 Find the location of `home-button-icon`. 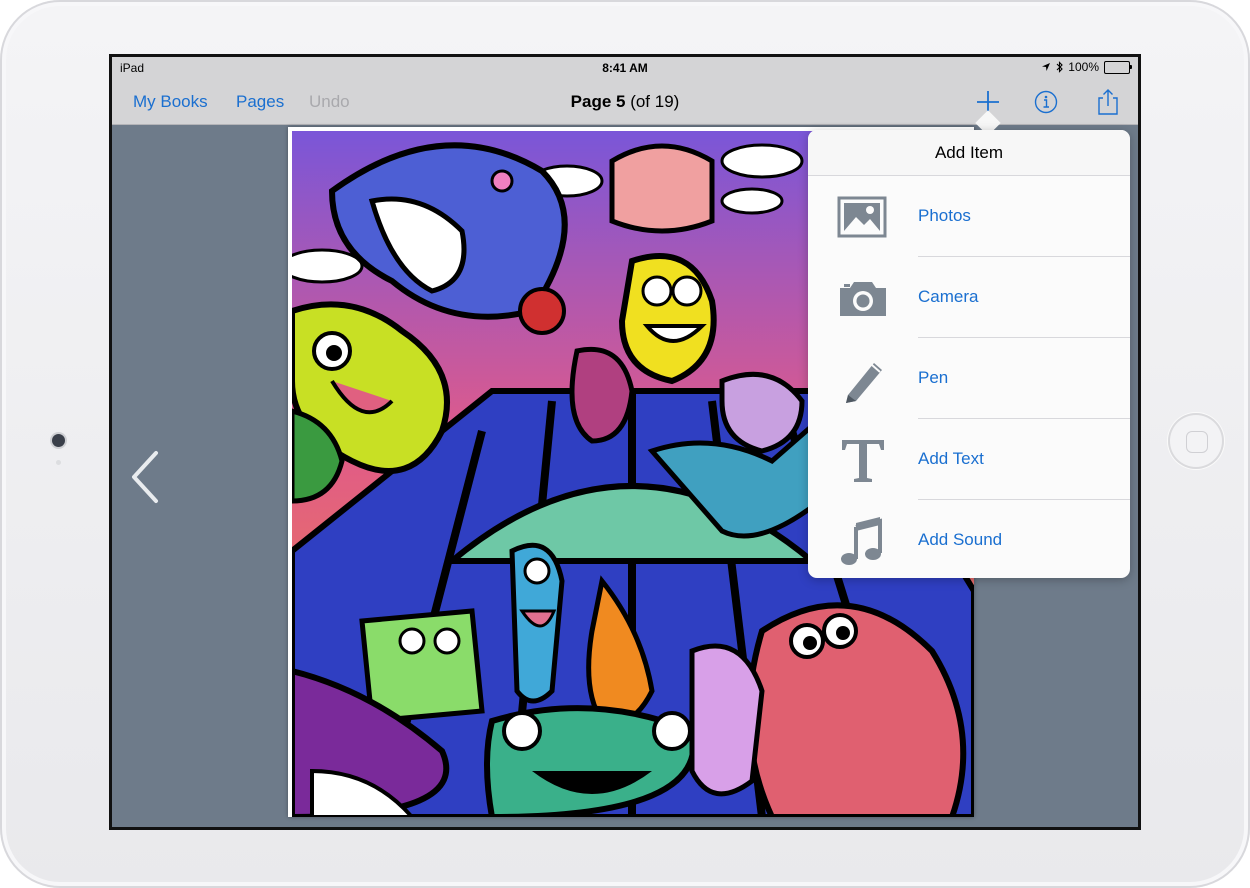

home-button-icon is located at coordinates (1197, 442).